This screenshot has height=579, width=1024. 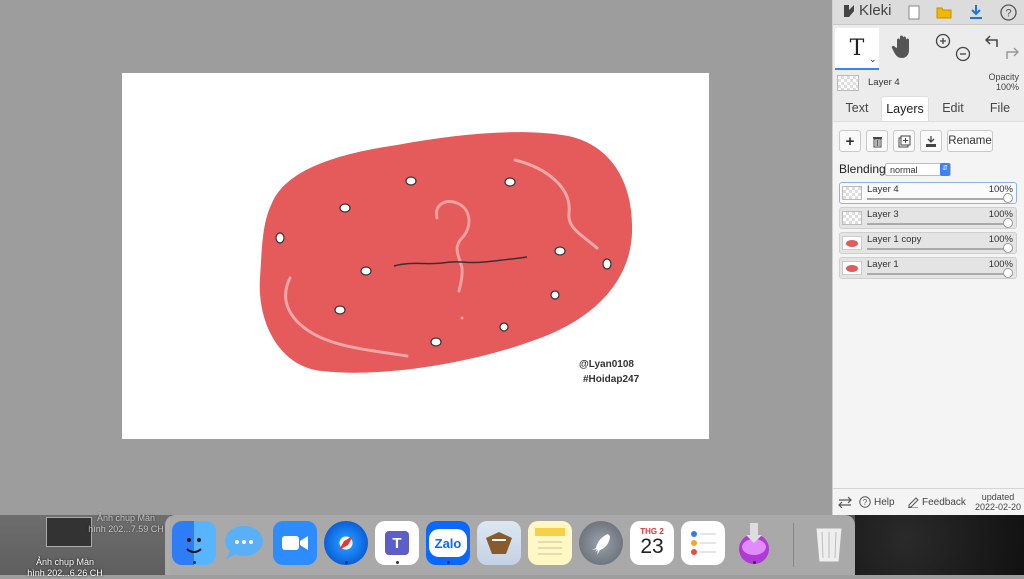 What do you see at coordinates (913, 502) in the screenshot?
I see `feedback-icon` at bounding box center [913, 502].